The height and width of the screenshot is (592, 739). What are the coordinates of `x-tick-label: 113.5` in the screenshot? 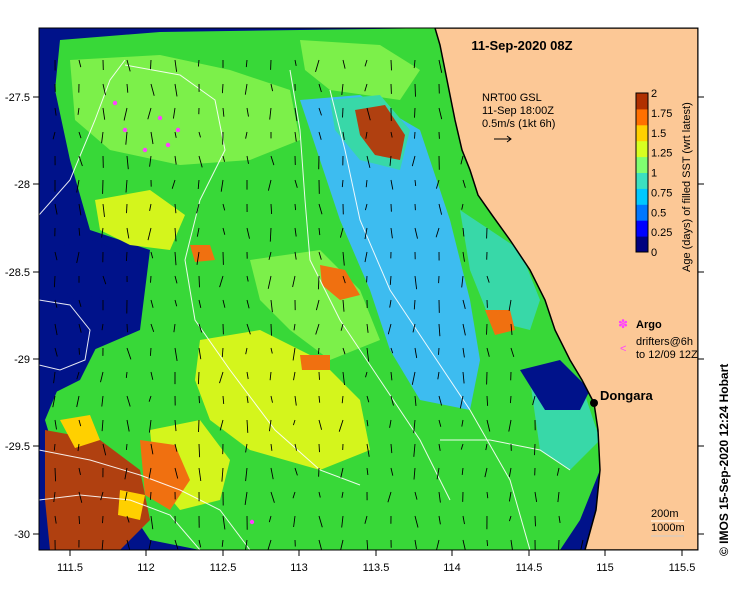 It's located at (376, 568).